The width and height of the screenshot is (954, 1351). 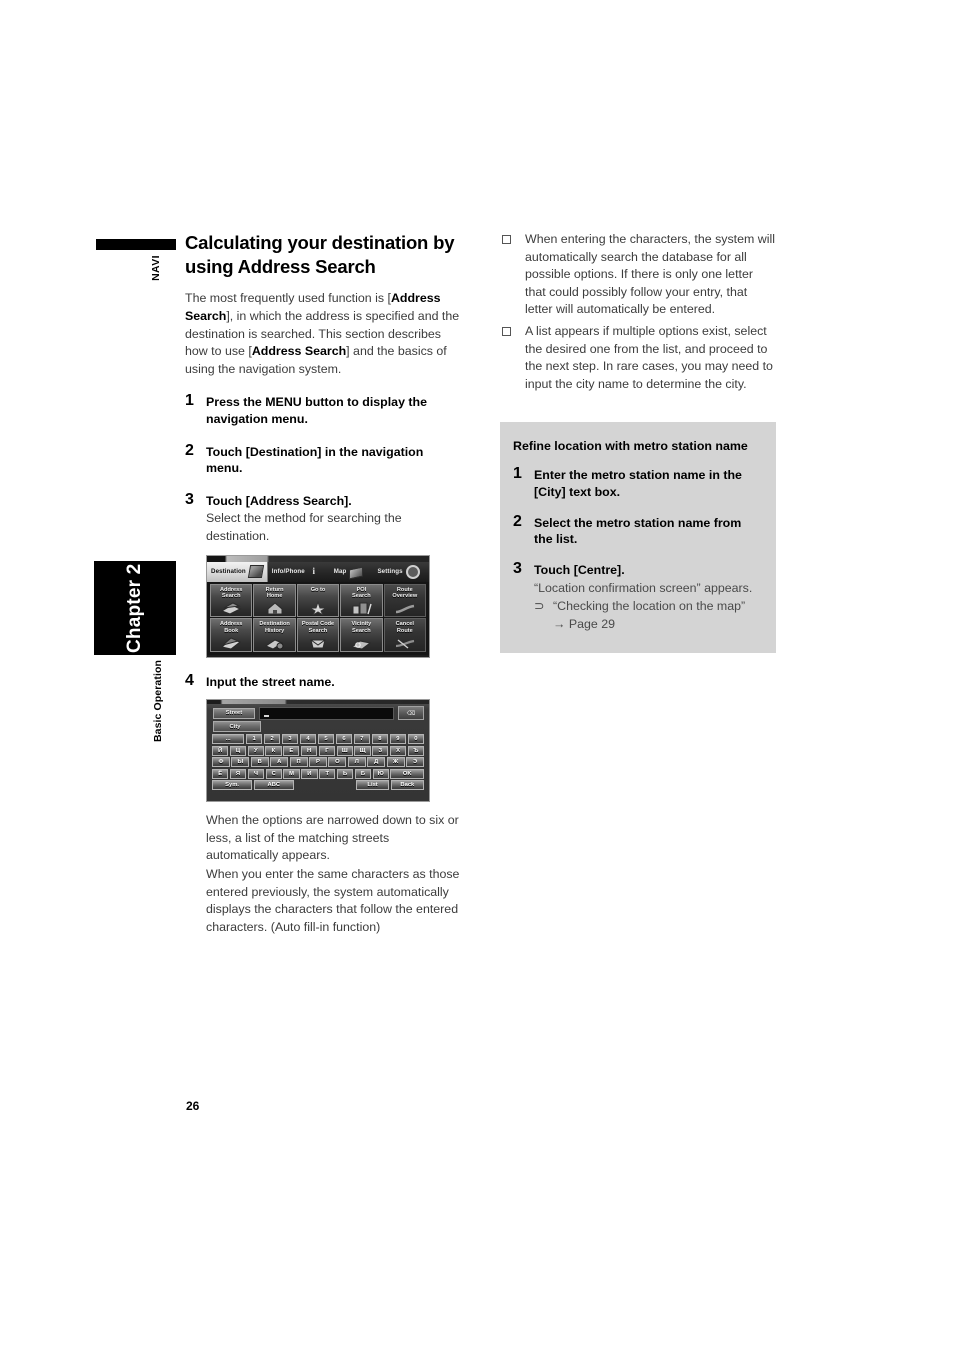 I want to click on nav-button-destination-history-label: Destination History, so click(x=274, y=627).